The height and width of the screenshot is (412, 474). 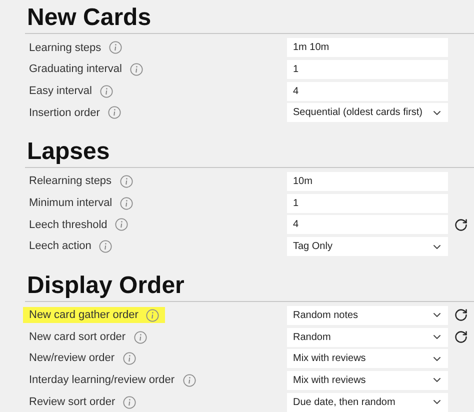 I want to click on section-heading: New Cards, so click(x=89, y=18).